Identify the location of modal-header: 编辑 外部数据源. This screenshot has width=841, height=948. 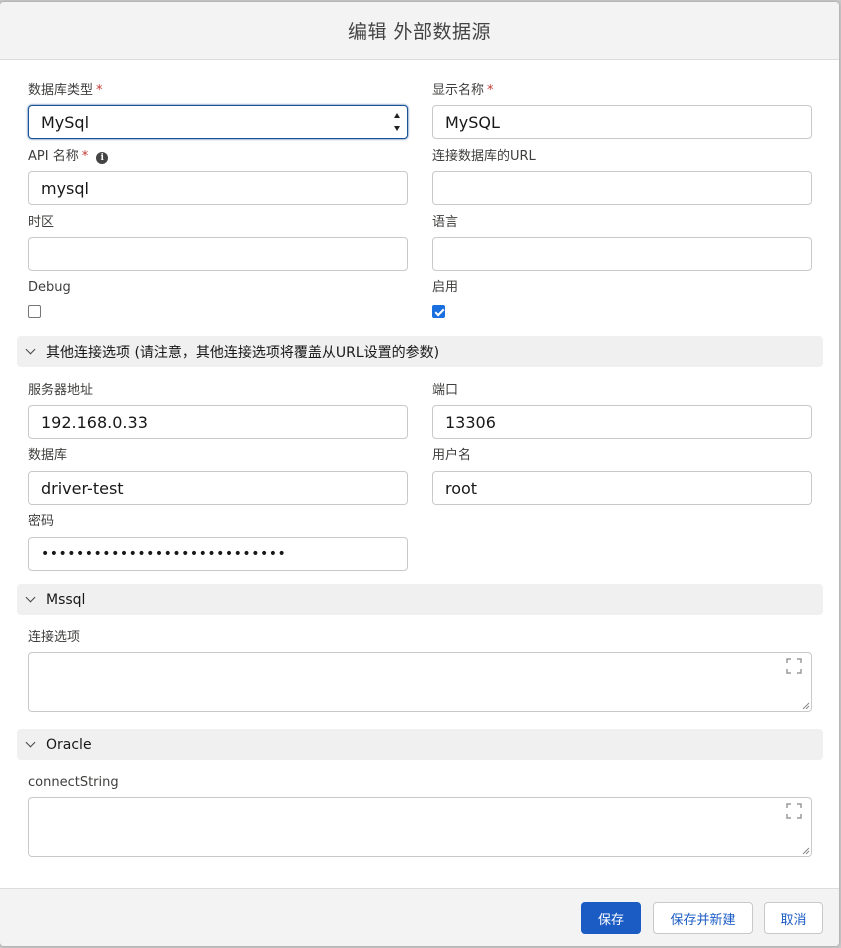
(419, 31).